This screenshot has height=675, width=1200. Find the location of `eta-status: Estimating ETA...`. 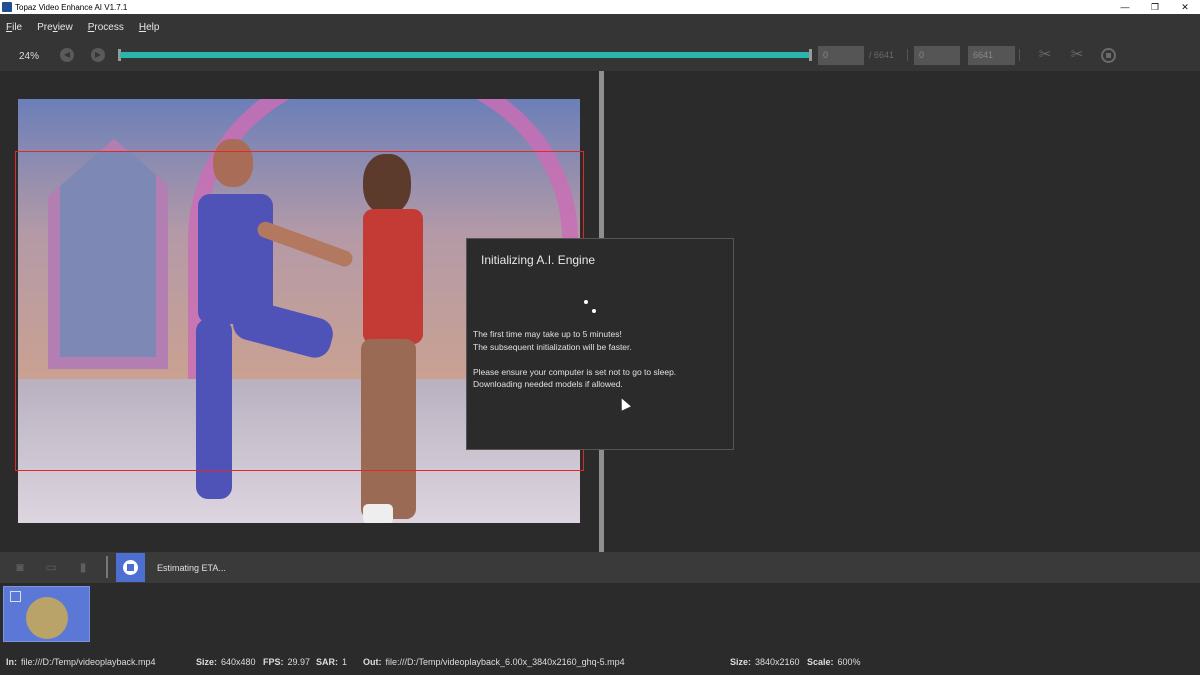

eta-status: Estimating ETA... is located at coordinates (191, 568).